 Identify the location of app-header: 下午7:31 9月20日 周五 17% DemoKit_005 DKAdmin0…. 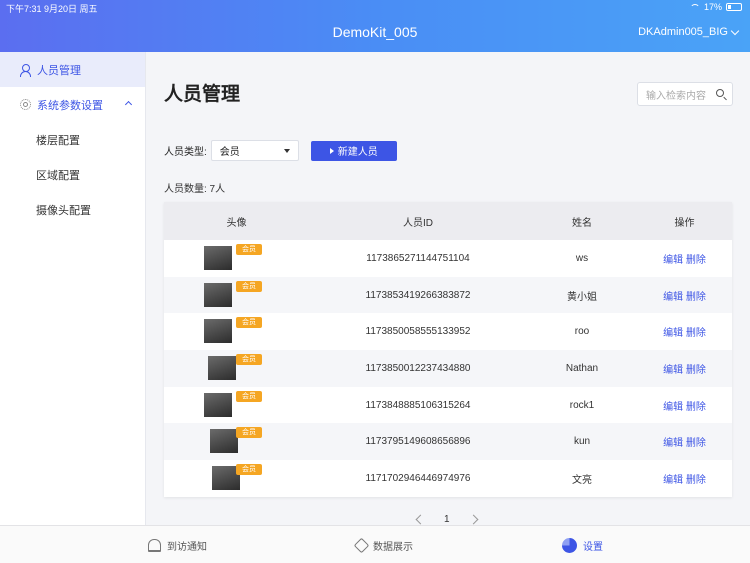
(375, 26).